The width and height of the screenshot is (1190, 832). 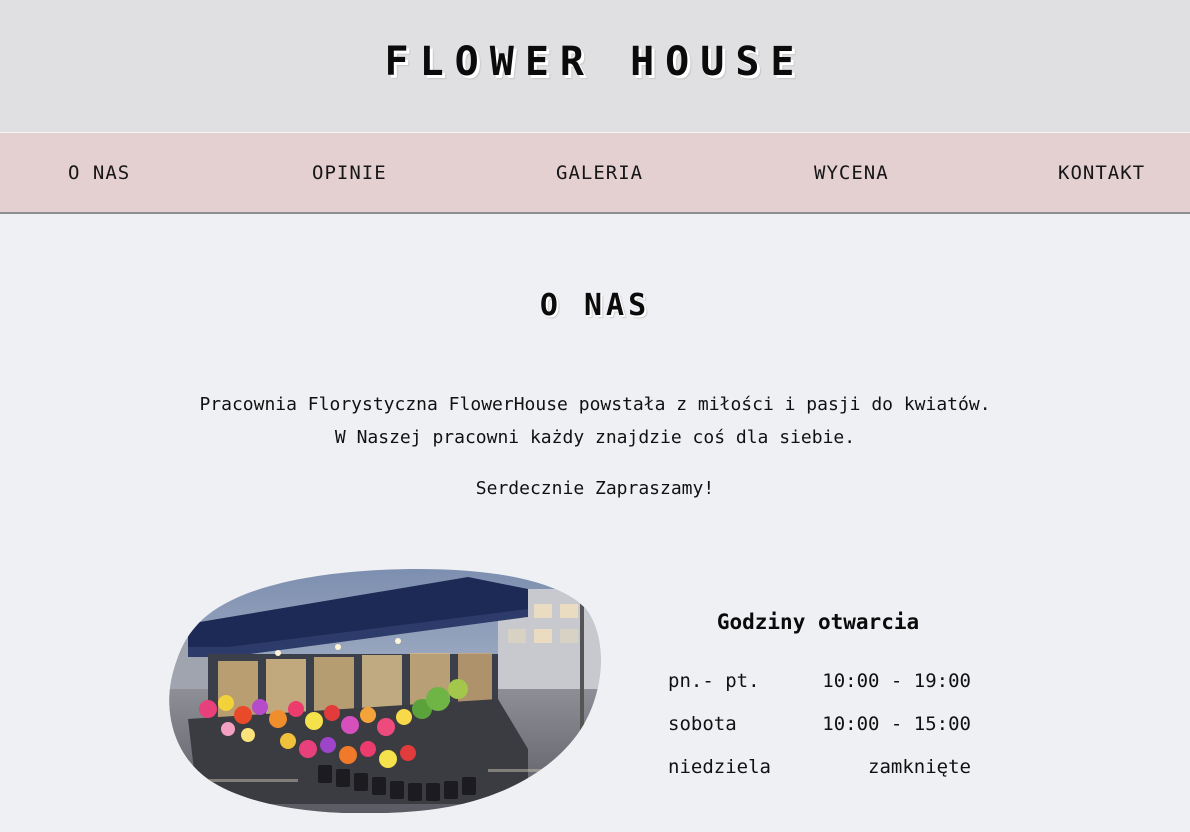 I want to click on hours-day: pn.- pt., so click(x=714, y=681).